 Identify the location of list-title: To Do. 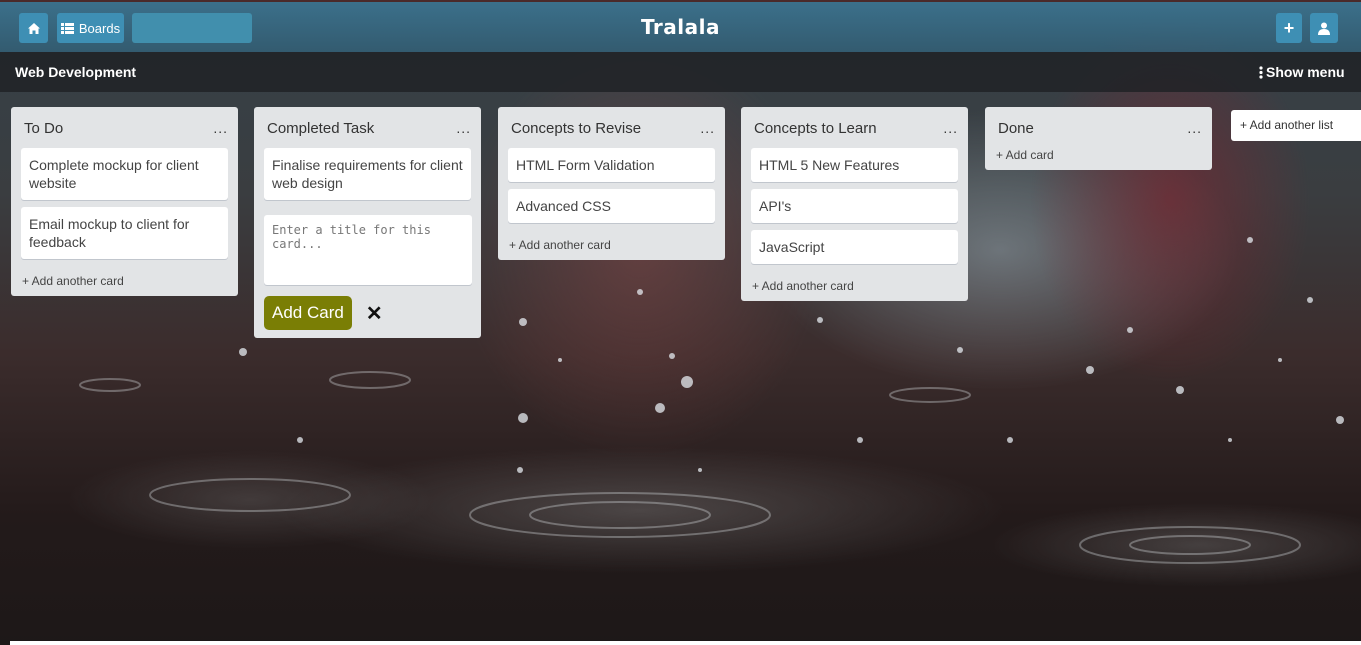
(43, 128).